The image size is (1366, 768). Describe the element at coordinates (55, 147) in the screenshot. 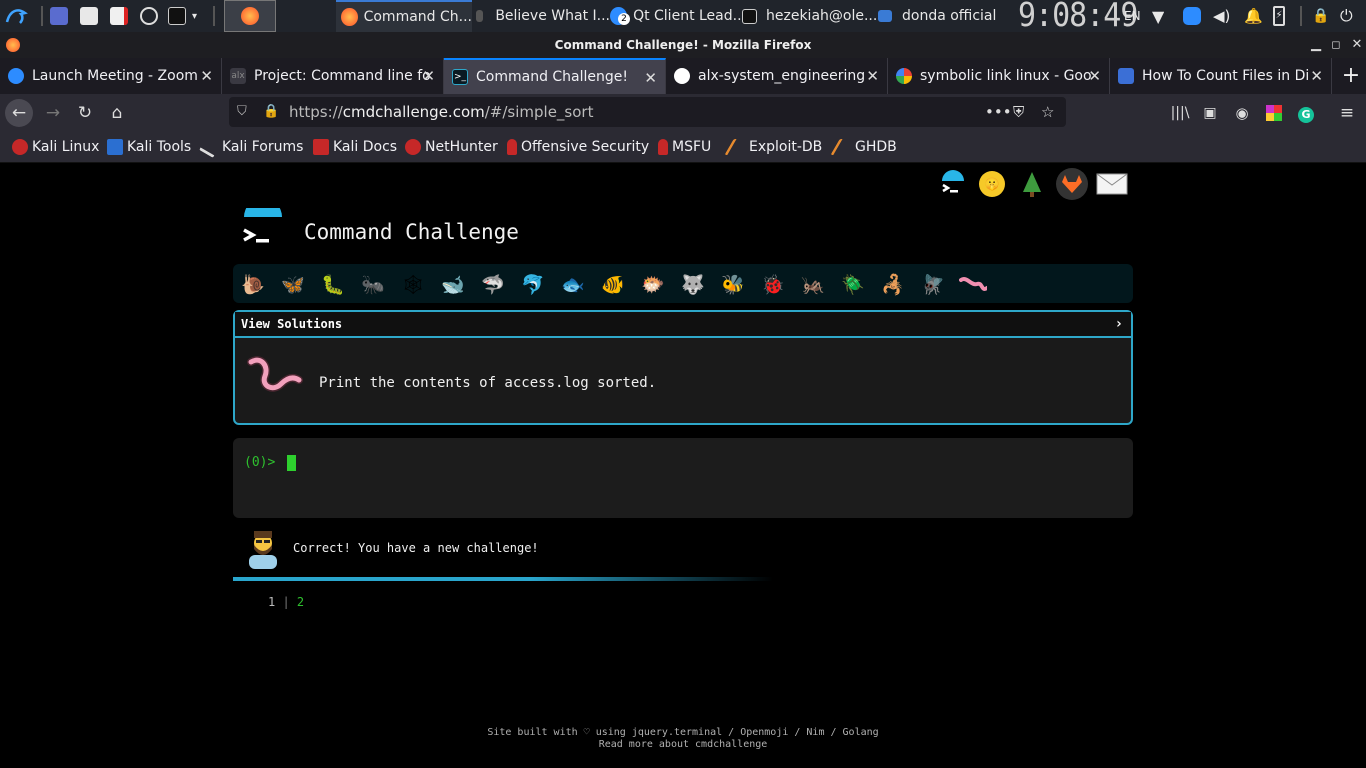

I see `bookmark-kali-linux: Kali Linux` at that location.